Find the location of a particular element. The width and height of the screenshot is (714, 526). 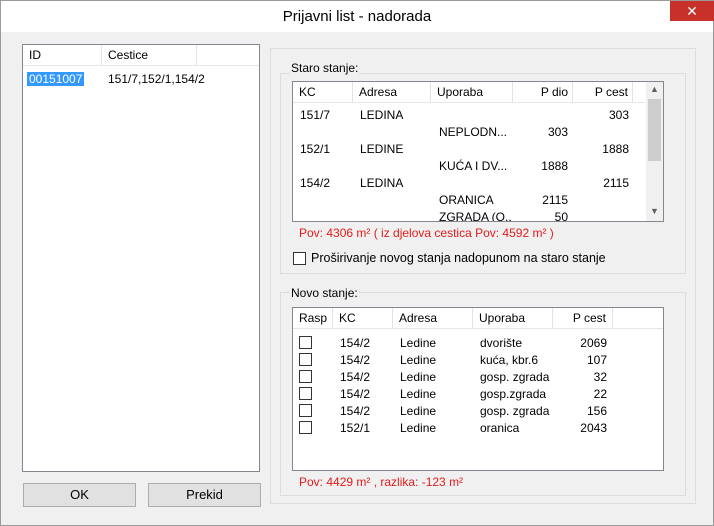

window-title: Prijavni list - nadorada is located at coordinates (357, 16).